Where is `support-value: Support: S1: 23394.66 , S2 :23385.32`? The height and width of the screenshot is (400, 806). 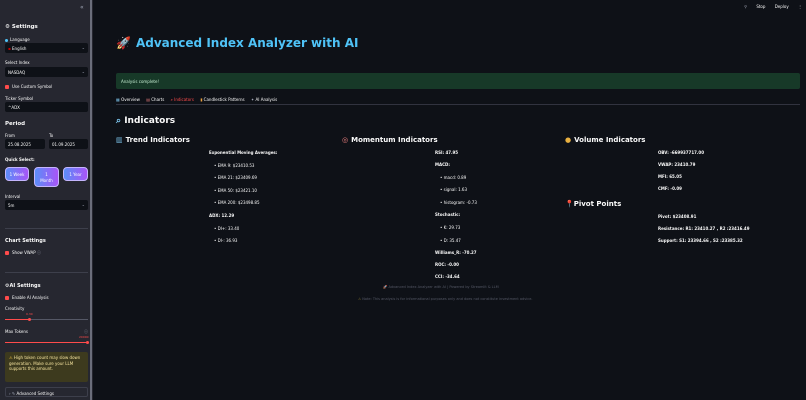 support-value: Support: S1: 23394.66 , S2 :23385.32 is located at coordinates (700, 240).